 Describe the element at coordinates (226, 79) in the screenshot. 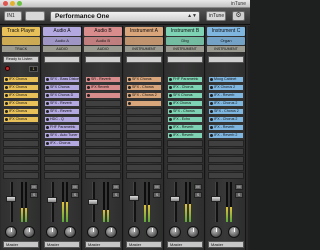

I see `plugin-slot: Moog Cabinet` at that location.